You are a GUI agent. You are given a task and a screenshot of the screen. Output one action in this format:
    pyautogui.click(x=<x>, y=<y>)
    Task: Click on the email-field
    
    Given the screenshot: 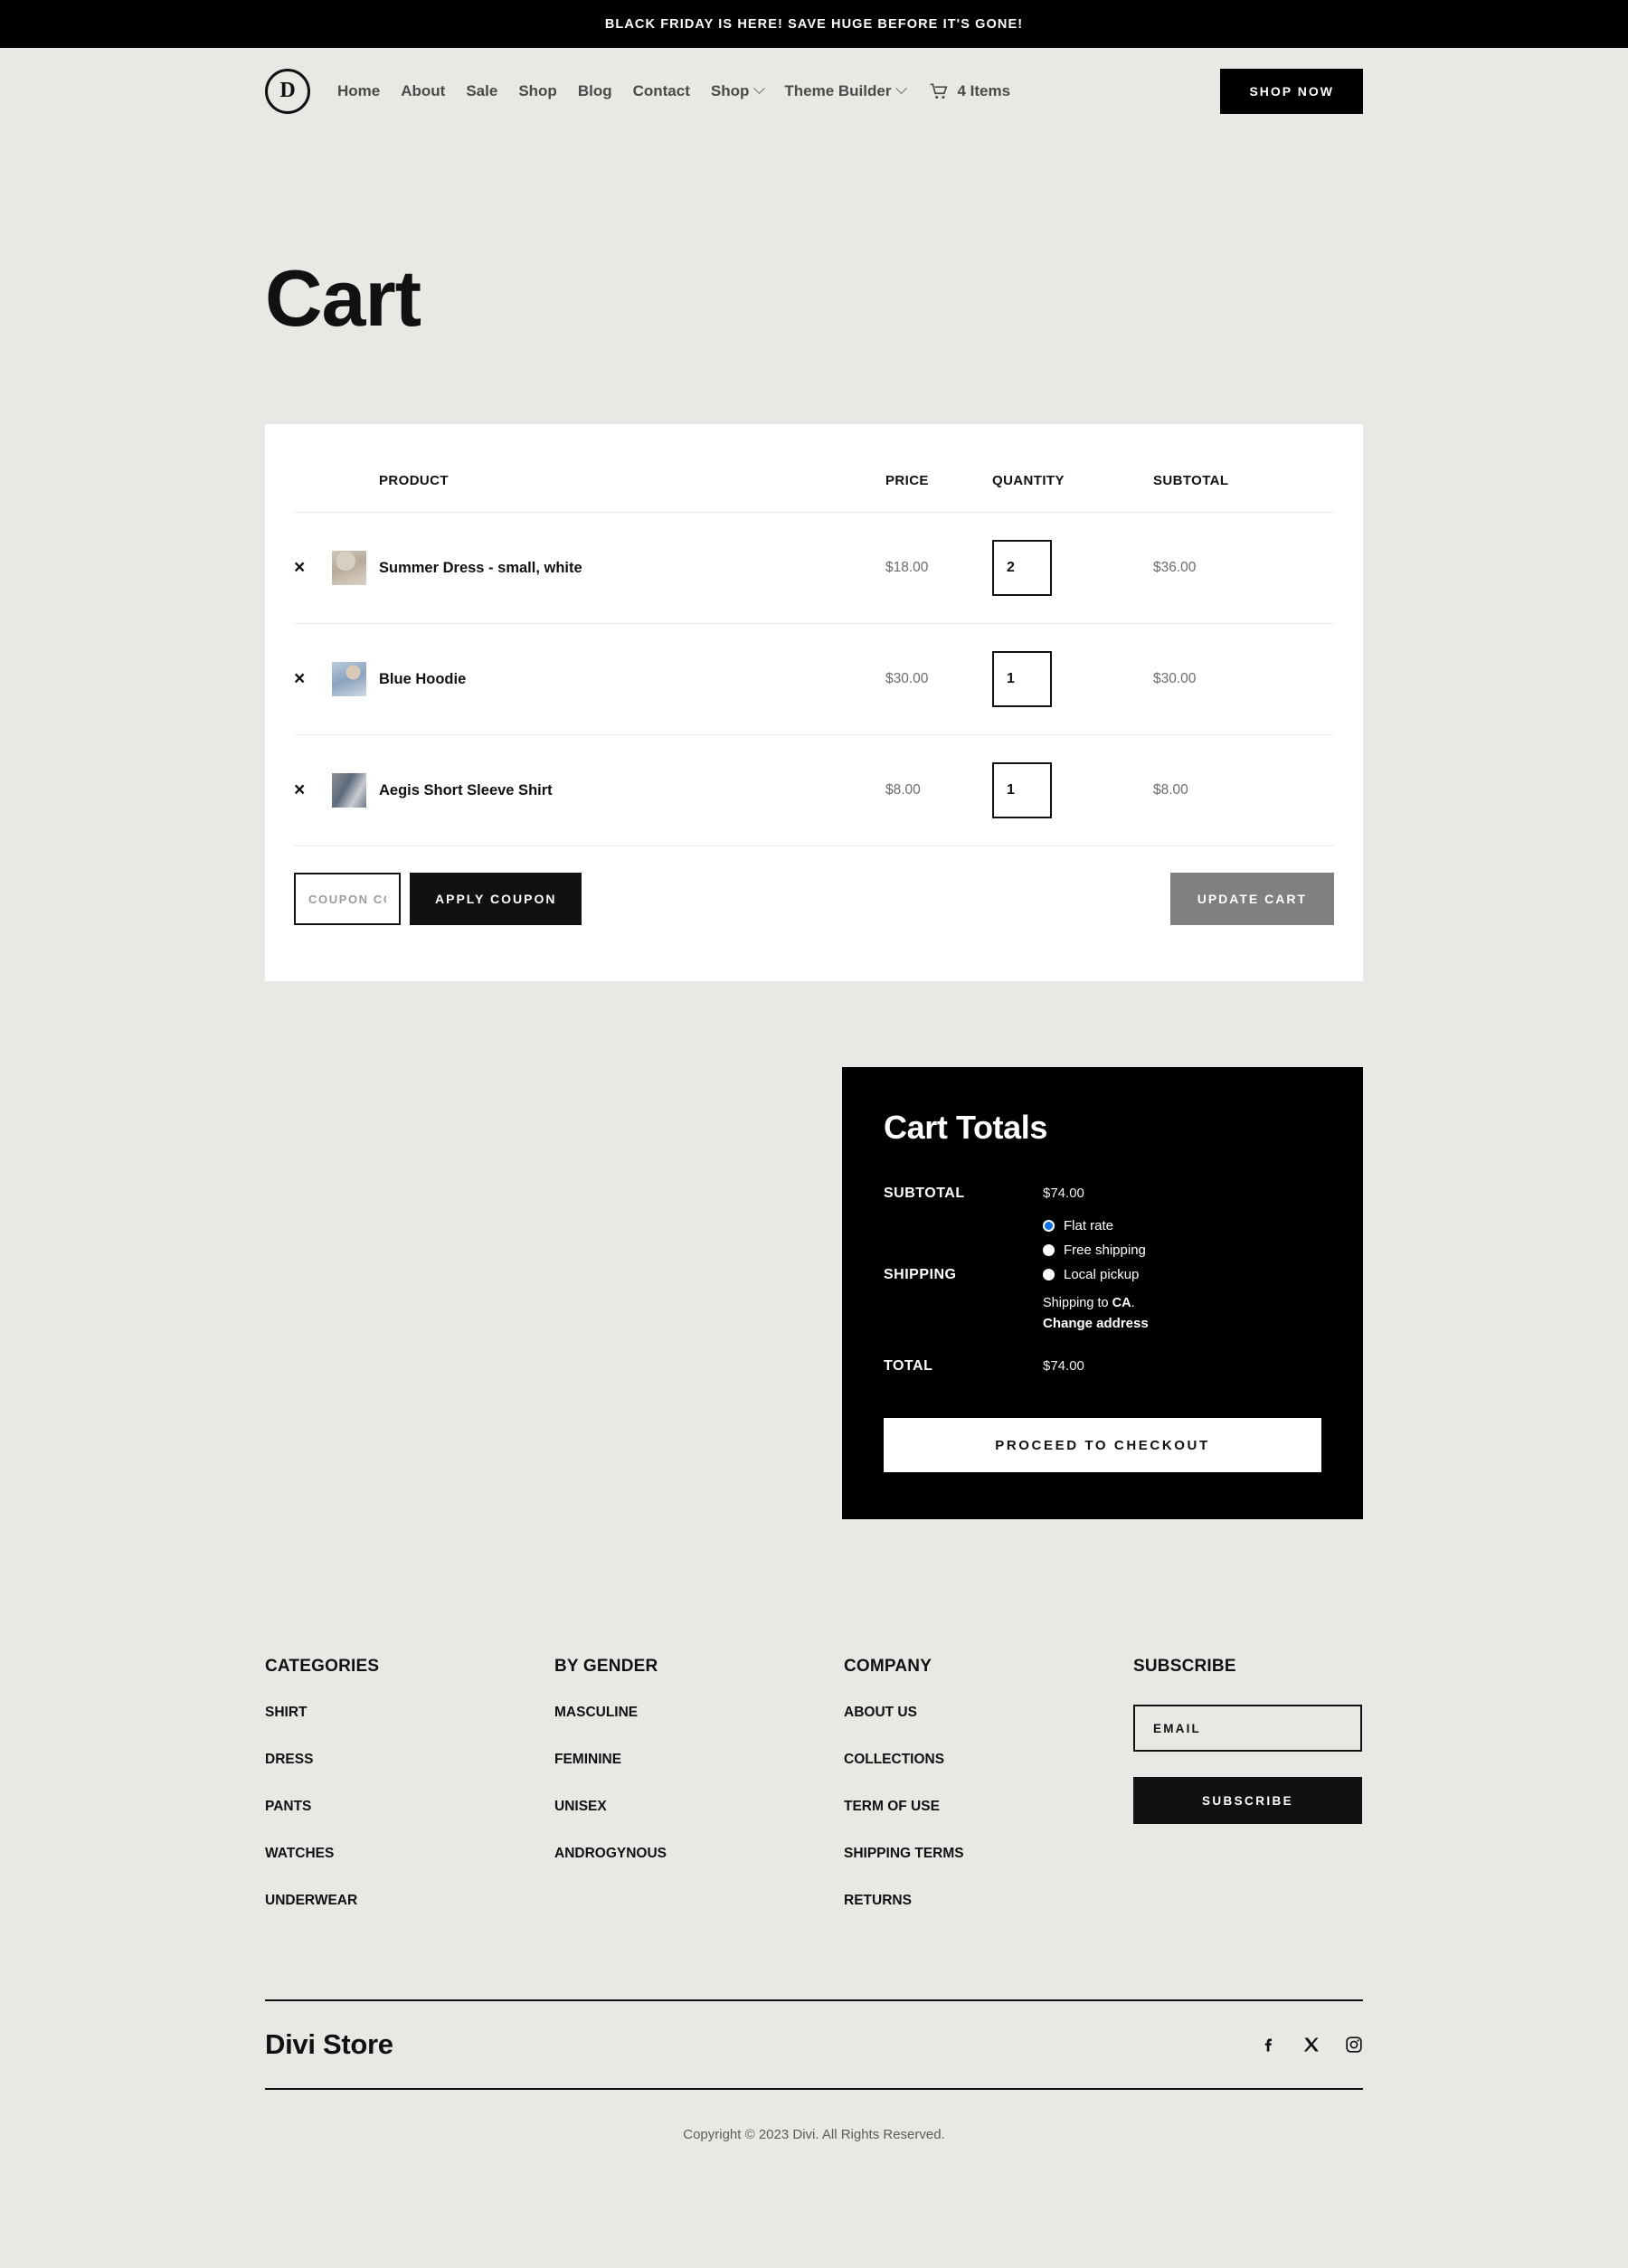 What is the action you would take?
    pyautogui.click(x=1247, y=1728)
    